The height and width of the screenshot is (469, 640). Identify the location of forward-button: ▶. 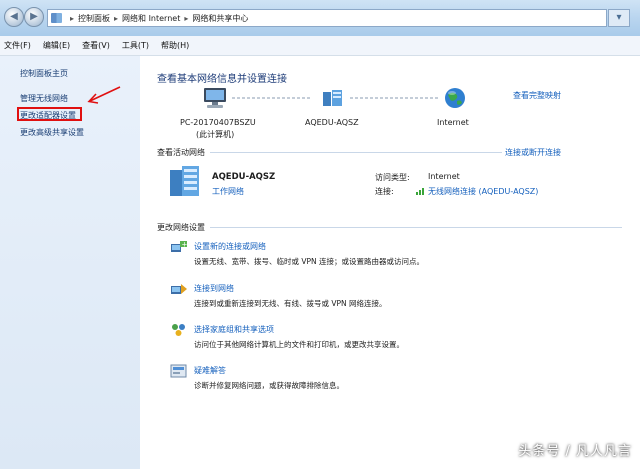
(34, 17).